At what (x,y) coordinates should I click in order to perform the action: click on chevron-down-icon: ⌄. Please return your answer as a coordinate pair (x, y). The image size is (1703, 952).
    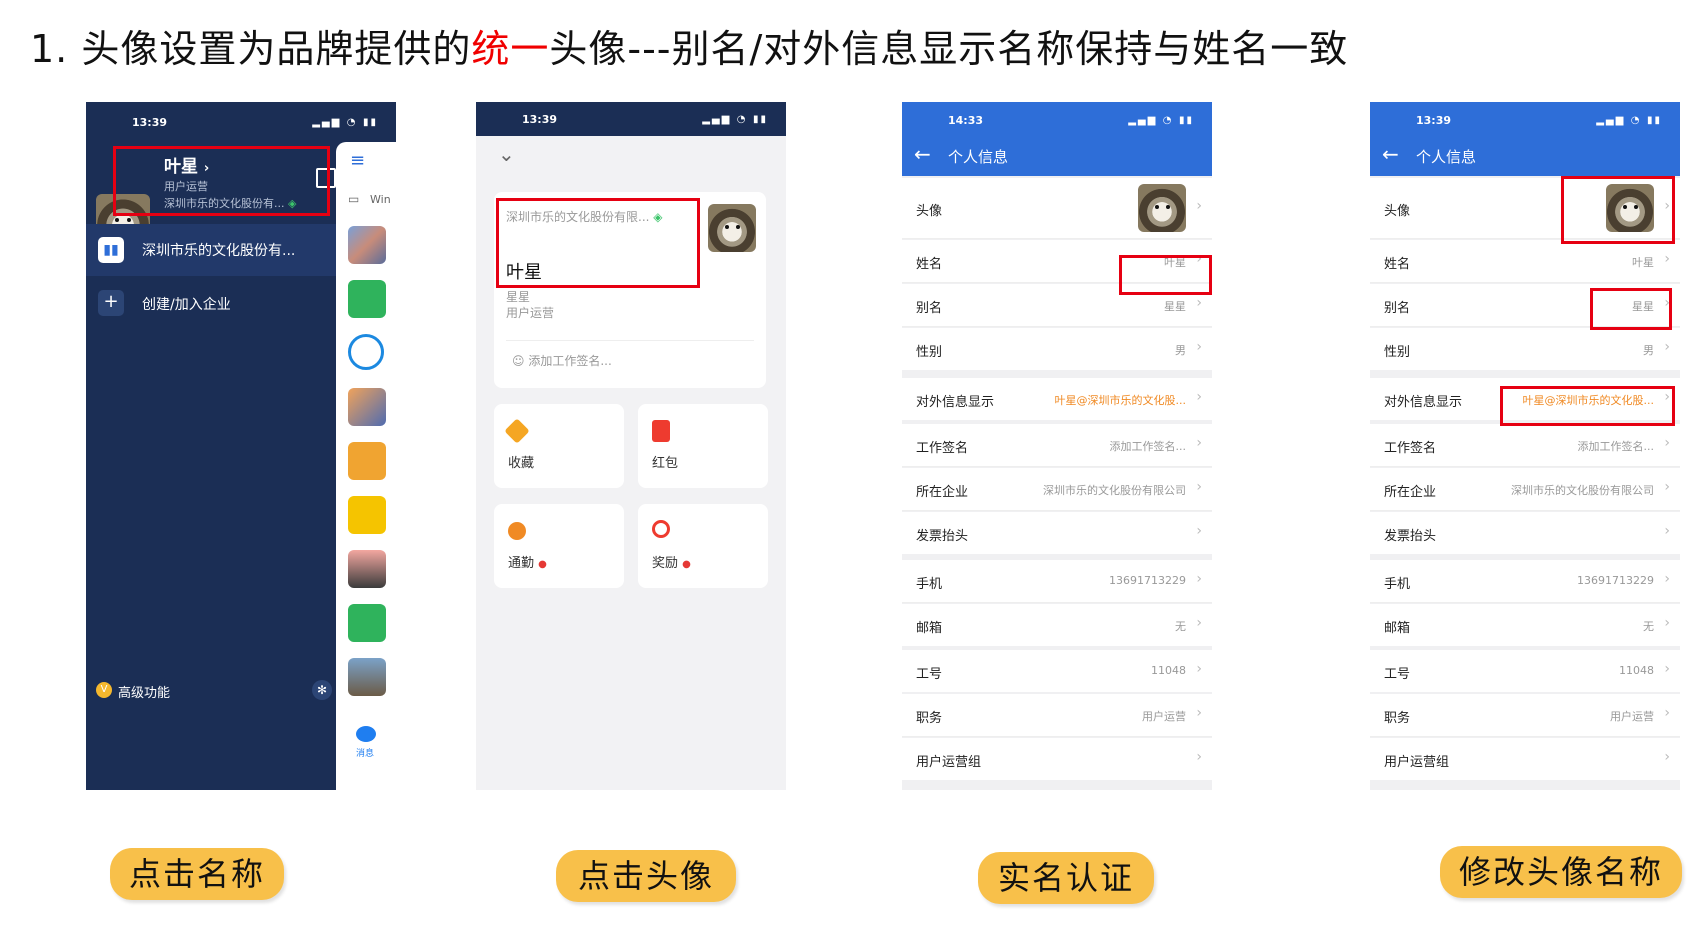
    Looking at the image, I should click on (506, 154).